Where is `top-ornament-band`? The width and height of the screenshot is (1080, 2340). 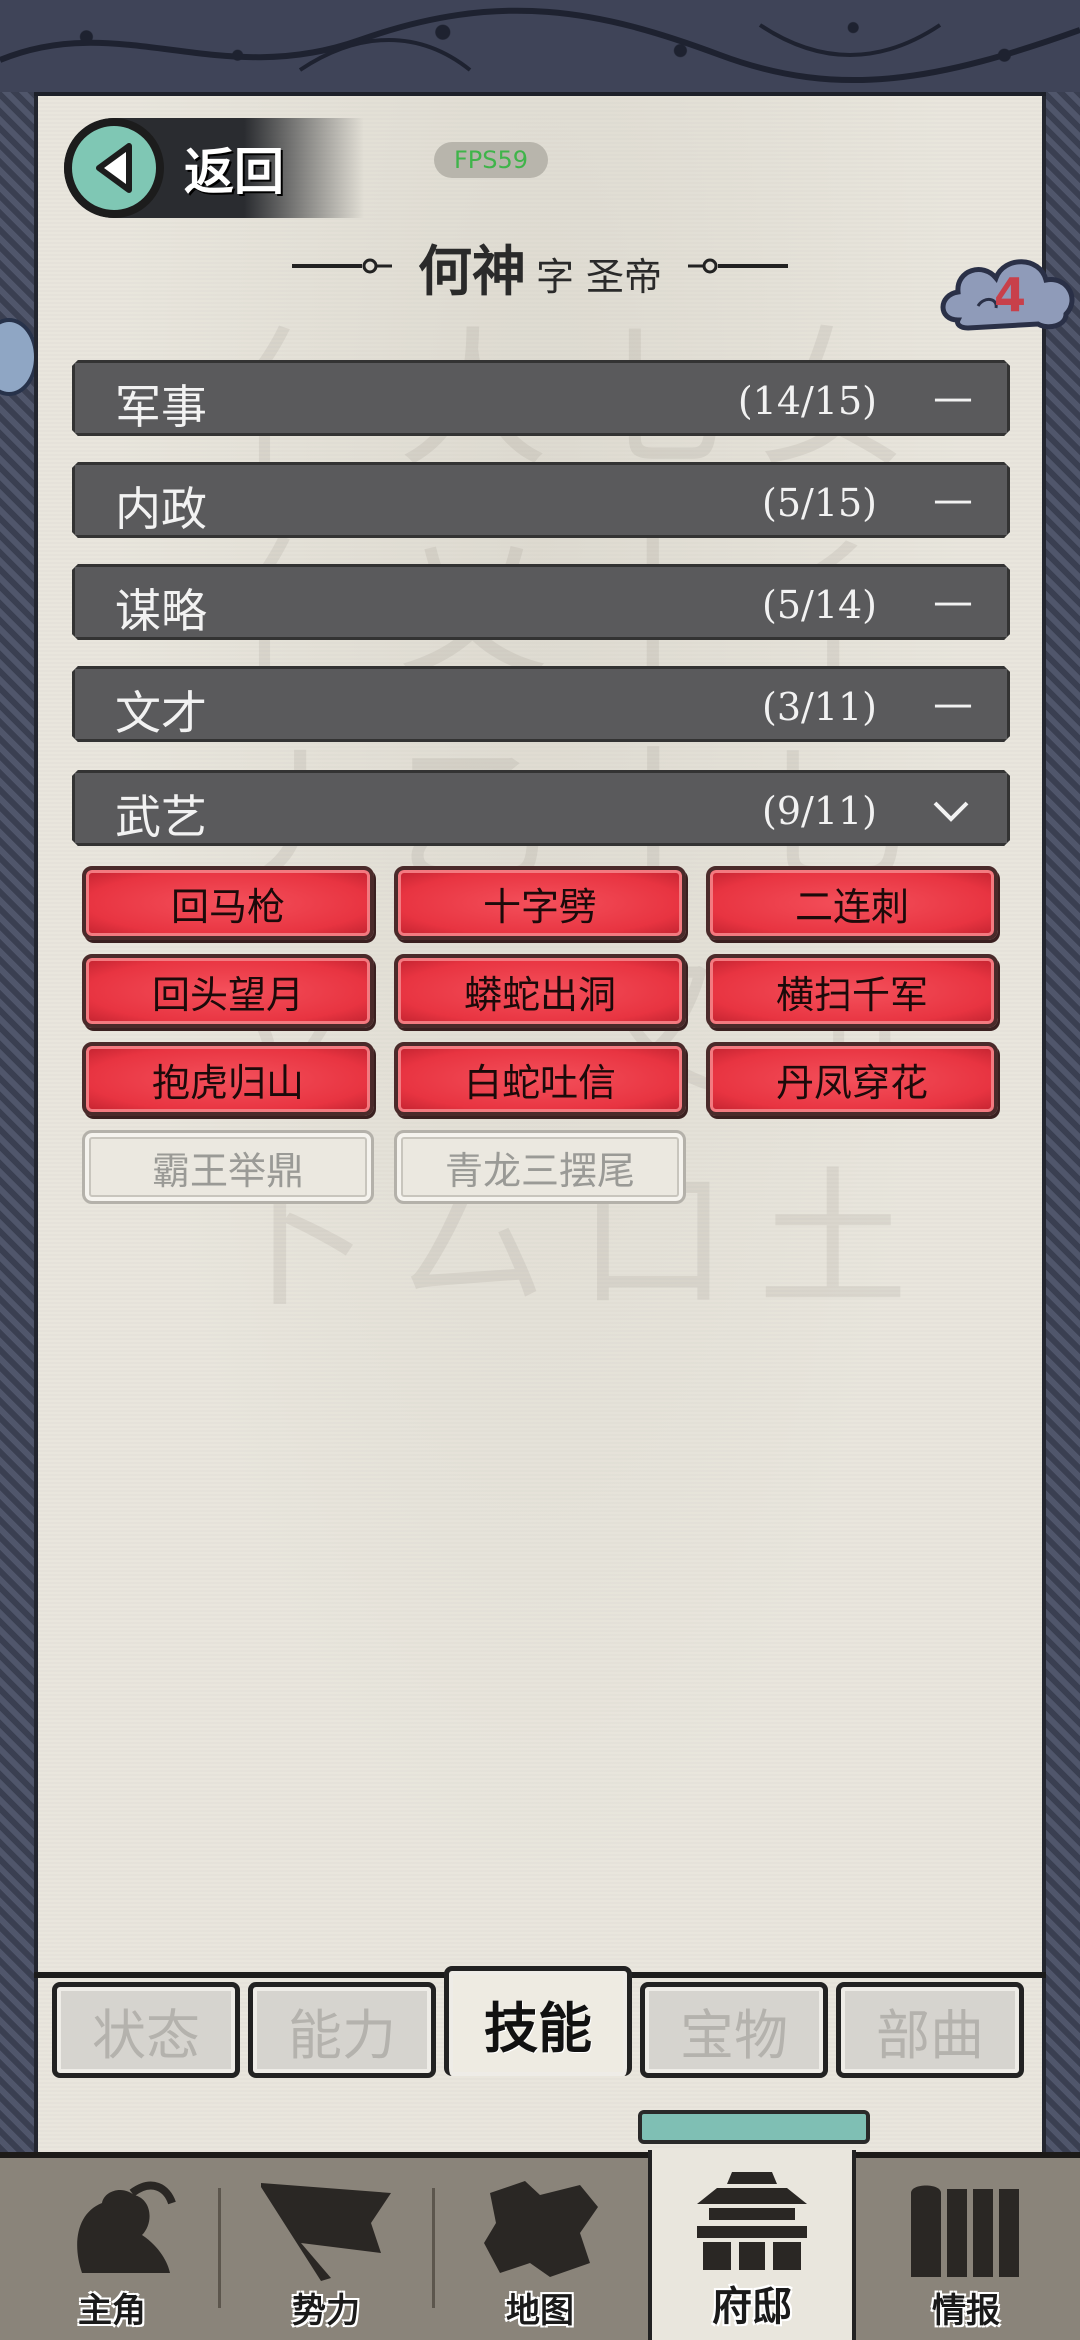 top-ornament-band is located at coordinates (540, 48).